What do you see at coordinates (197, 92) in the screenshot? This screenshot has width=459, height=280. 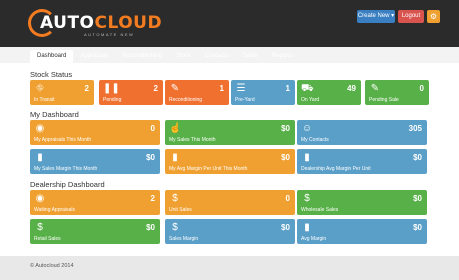 I see `stock_status-tile-reconditioning: ✎ 1 Reconditioning` at bounding box center [197, 92].